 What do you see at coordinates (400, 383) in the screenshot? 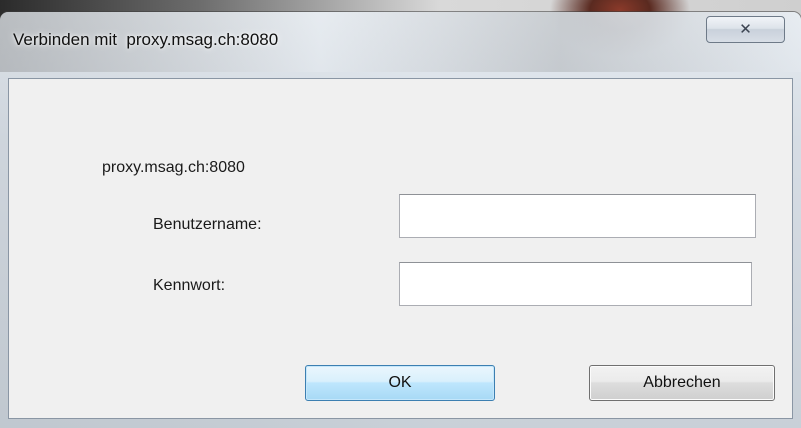
I see `ok-button: OK` at bounding box center [400, 383].